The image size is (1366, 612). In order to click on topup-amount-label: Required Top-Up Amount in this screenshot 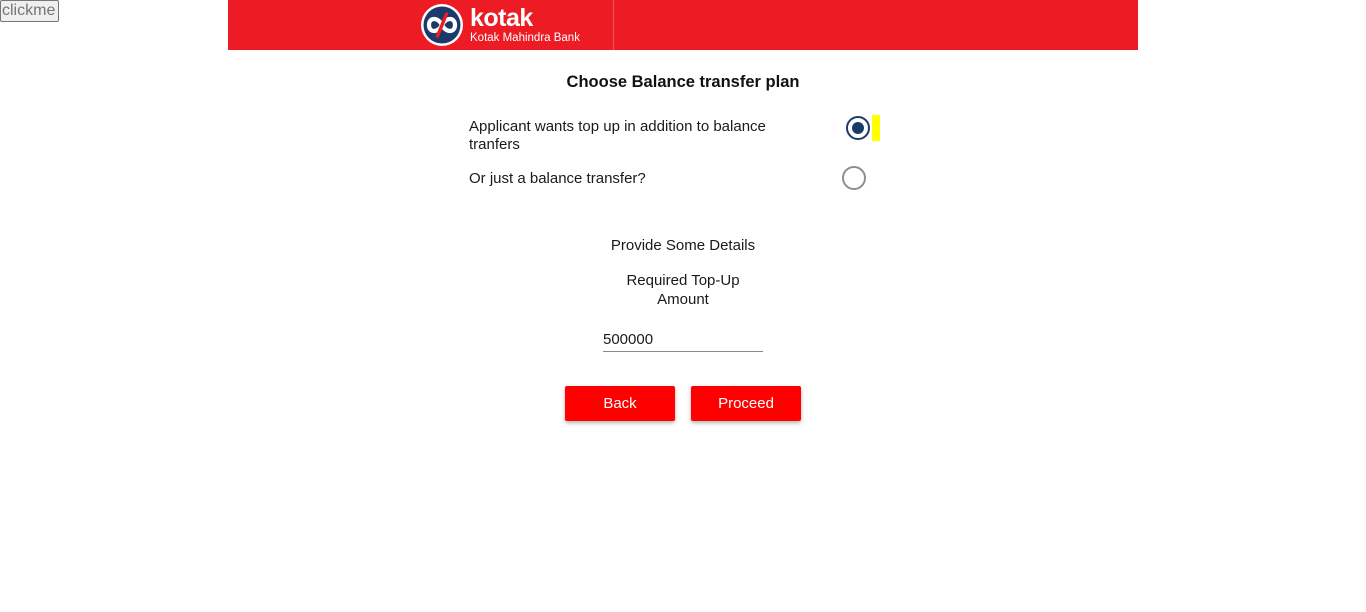, I will do `click(683, 290)`.